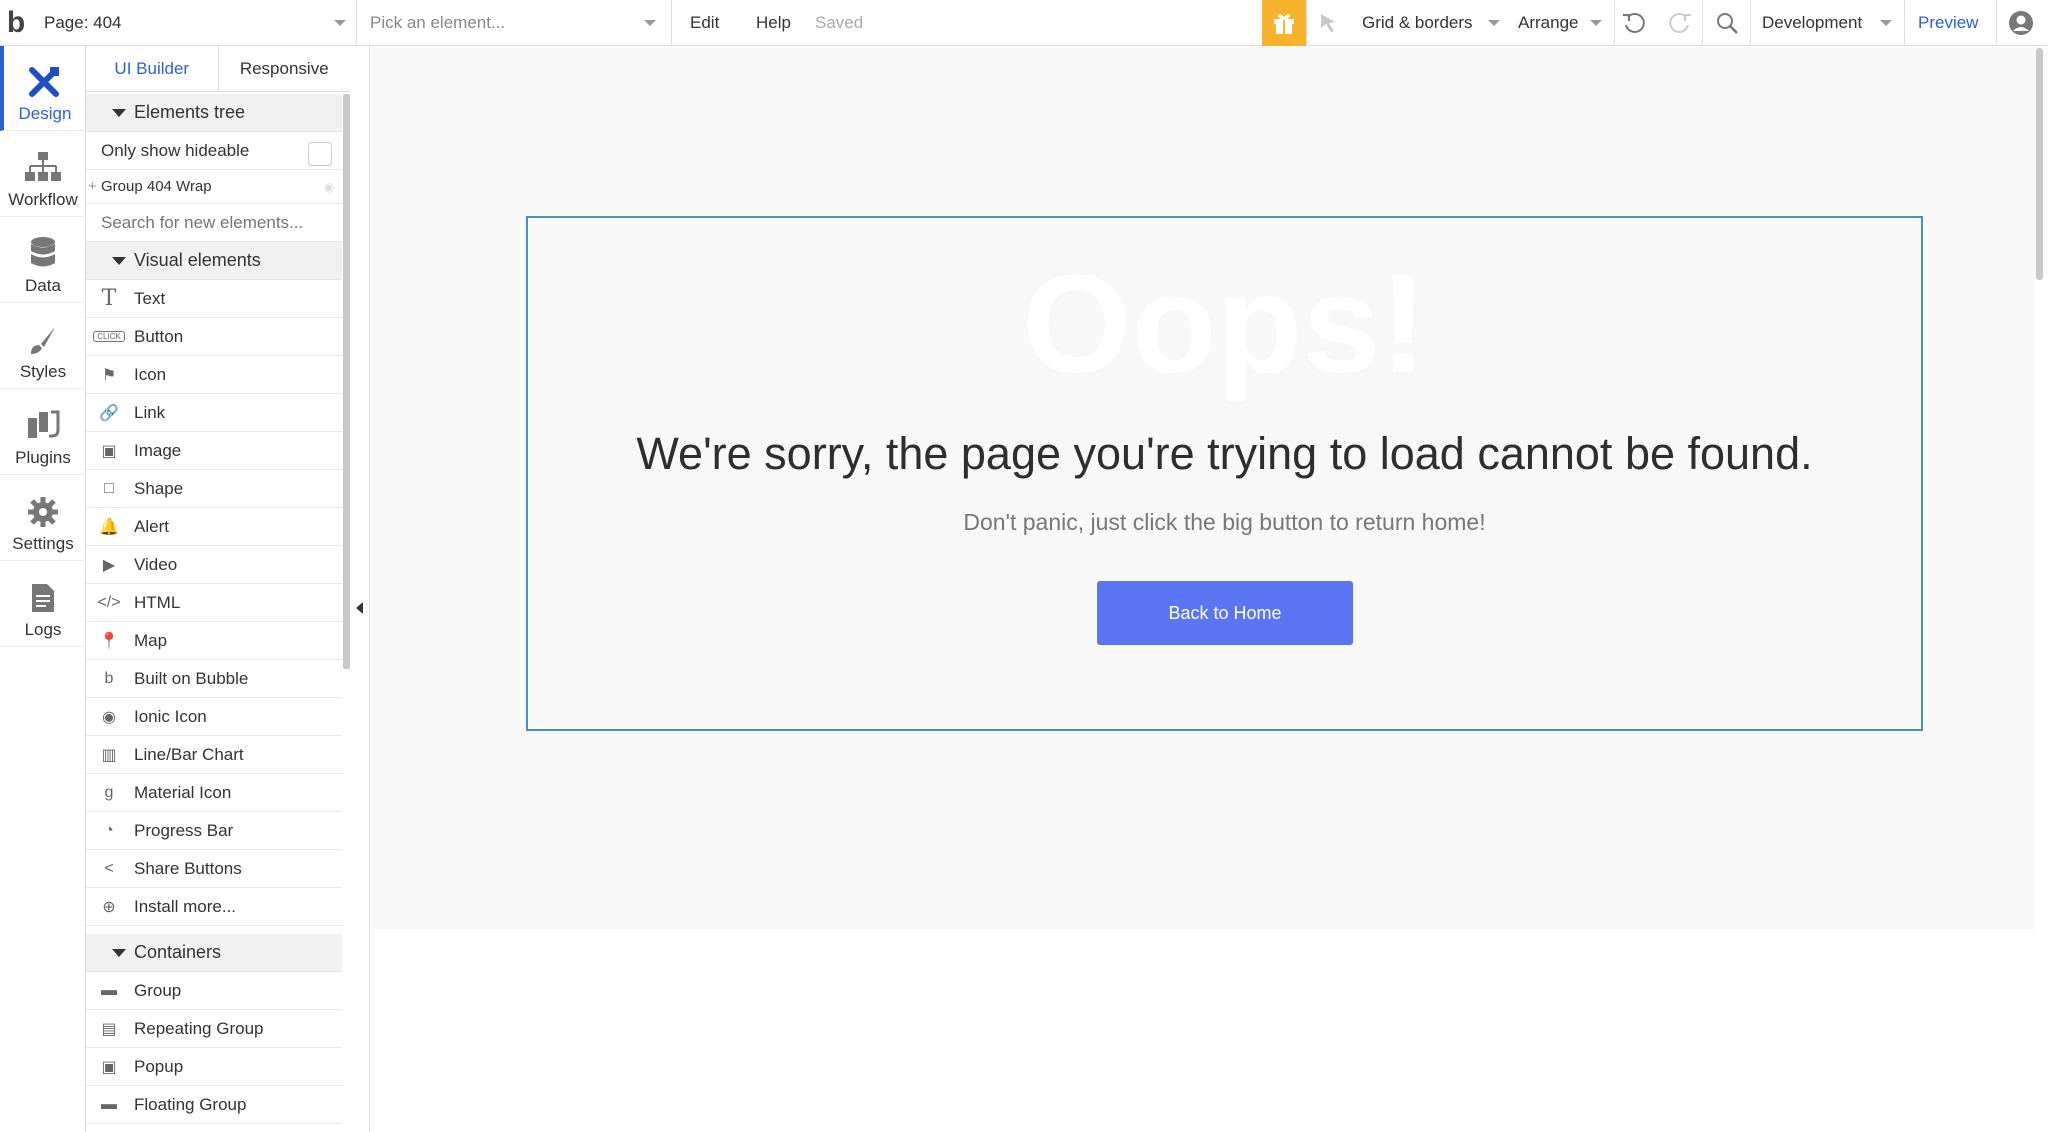 The image size is (2048, 1132). I want to click on element-item-progress-bar: ◔ Progress Bar, so click(214, 831).